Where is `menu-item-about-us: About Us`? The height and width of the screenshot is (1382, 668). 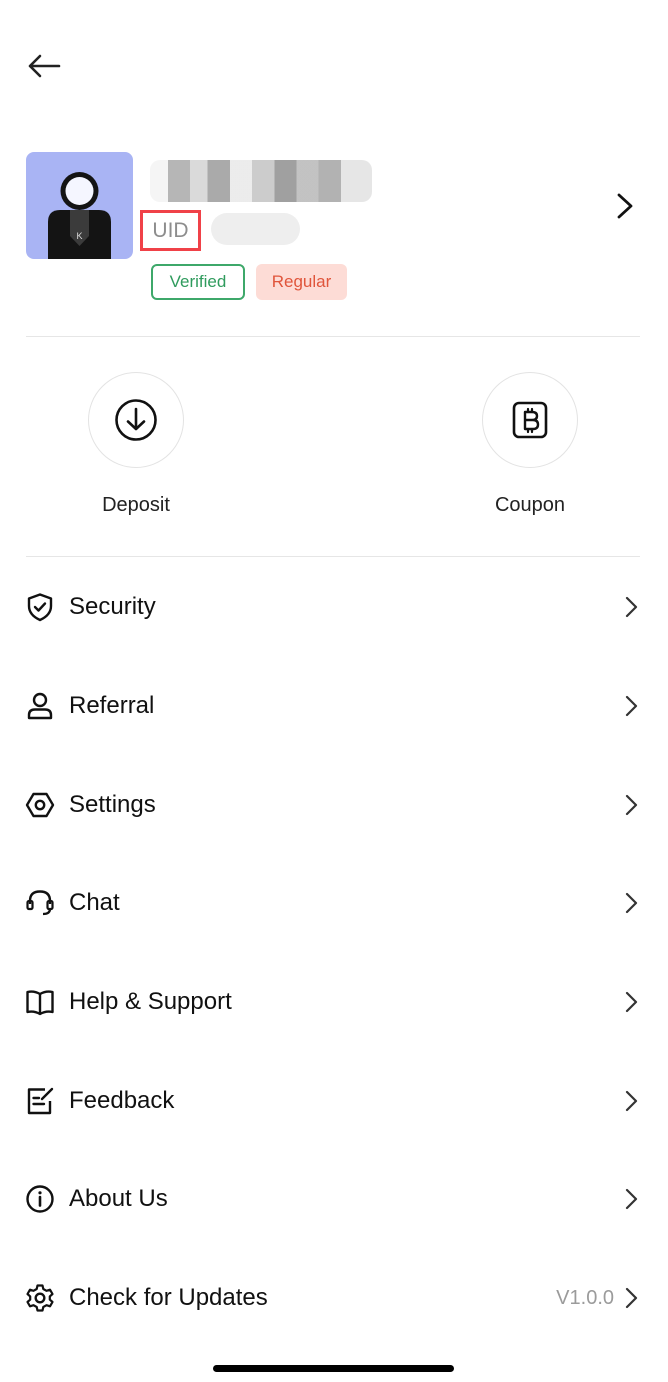
menu-item-about-us: About Us is located at coordinates (334, 1199).